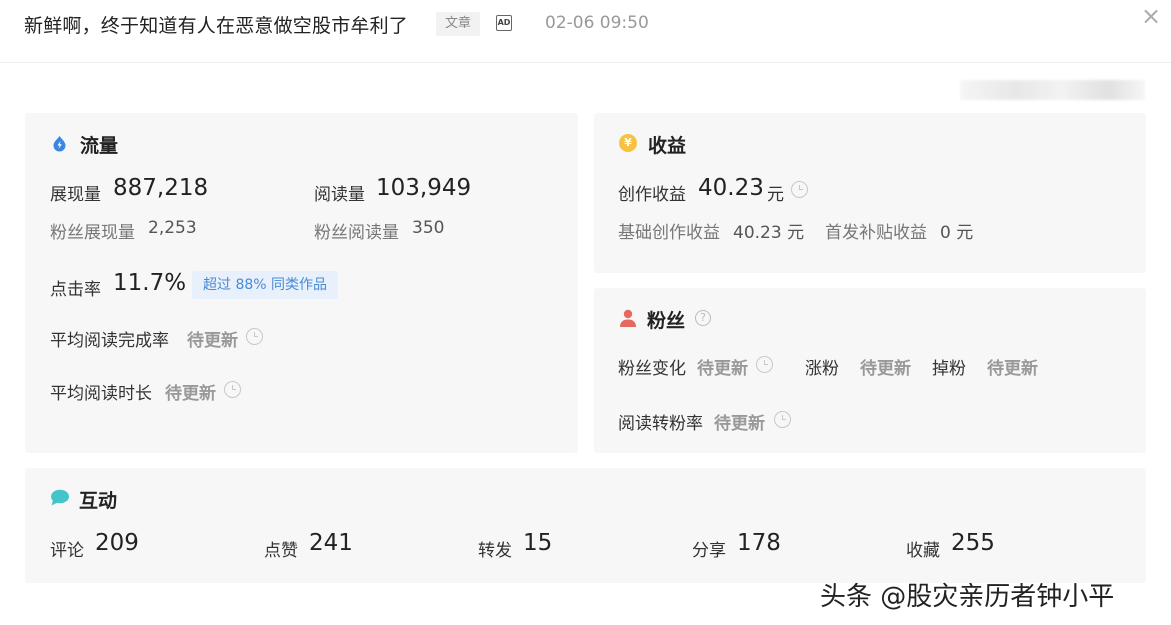 The height and width of the screenshot is (625, 1171). I want to click on ctr-value: 11.7%, so click(150, 283).